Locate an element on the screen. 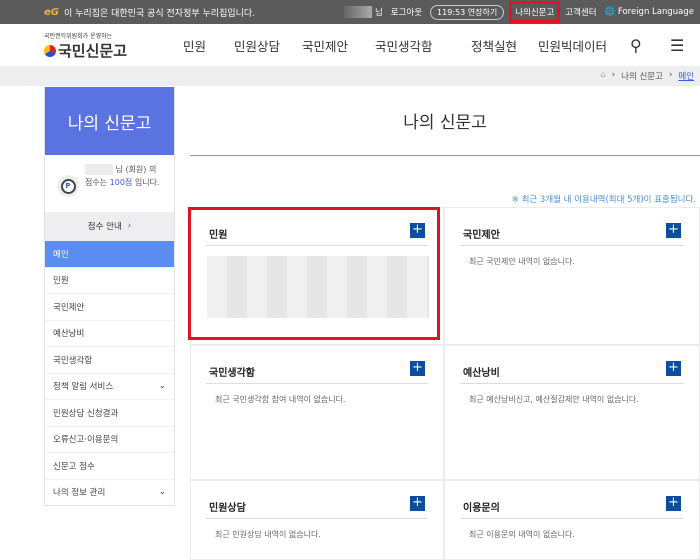 The image size is (700, 560). nav-item: 국민제안 is located at coordinates (325, 45).